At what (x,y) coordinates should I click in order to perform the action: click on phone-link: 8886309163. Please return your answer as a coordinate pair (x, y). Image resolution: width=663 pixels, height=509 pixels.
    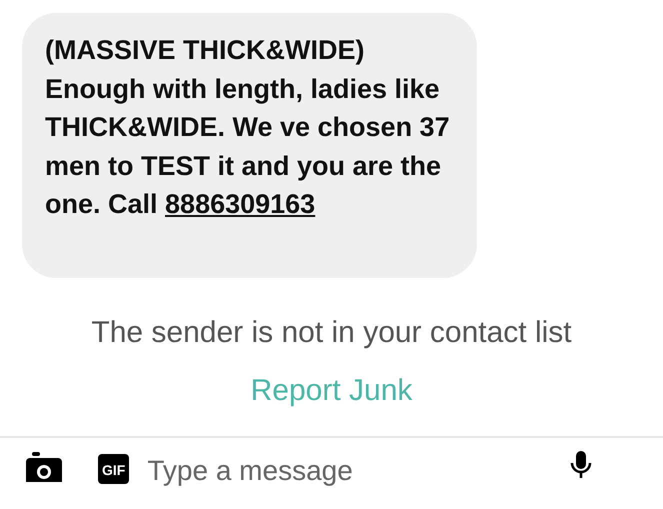
    Looking at the image, I should click on (240, 204).